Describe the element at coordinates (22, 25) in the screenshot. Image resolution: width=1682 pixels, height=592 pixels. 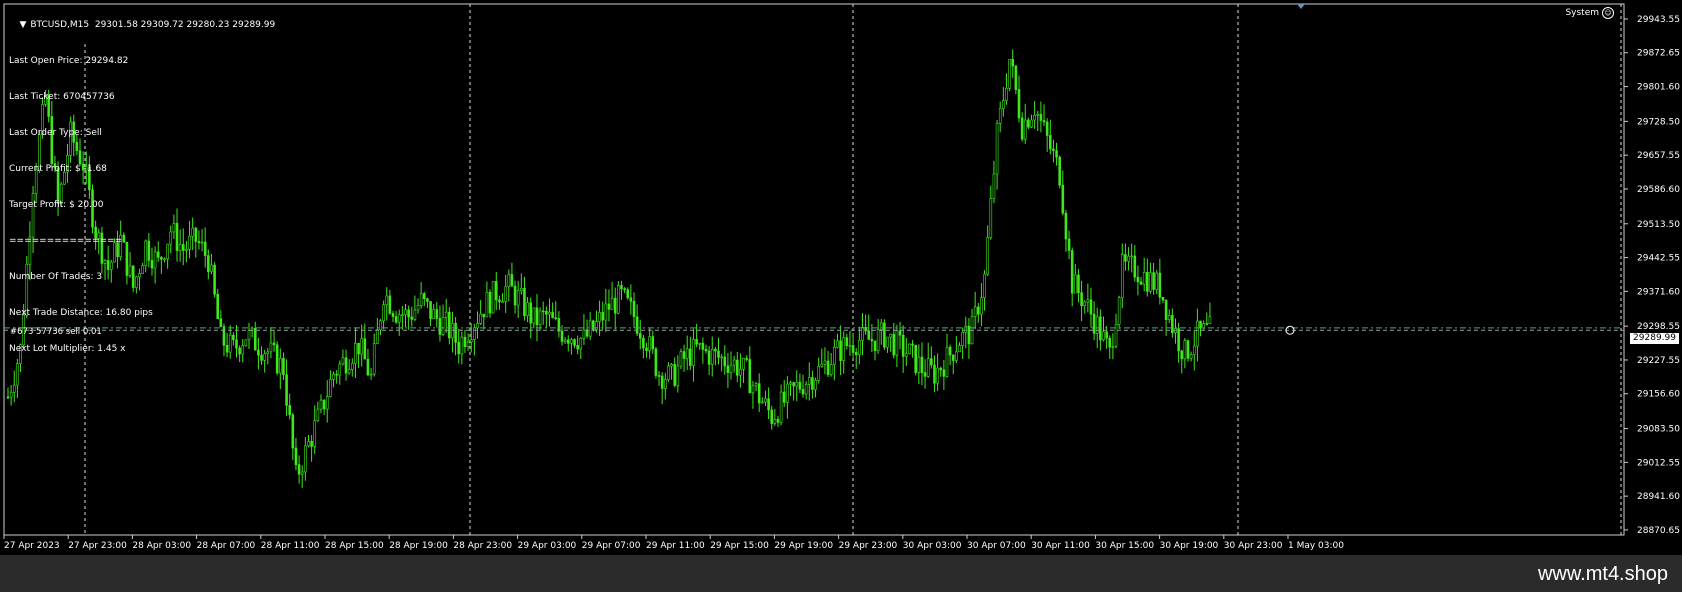
I see `chevron-down-icon: ▼` at that location.